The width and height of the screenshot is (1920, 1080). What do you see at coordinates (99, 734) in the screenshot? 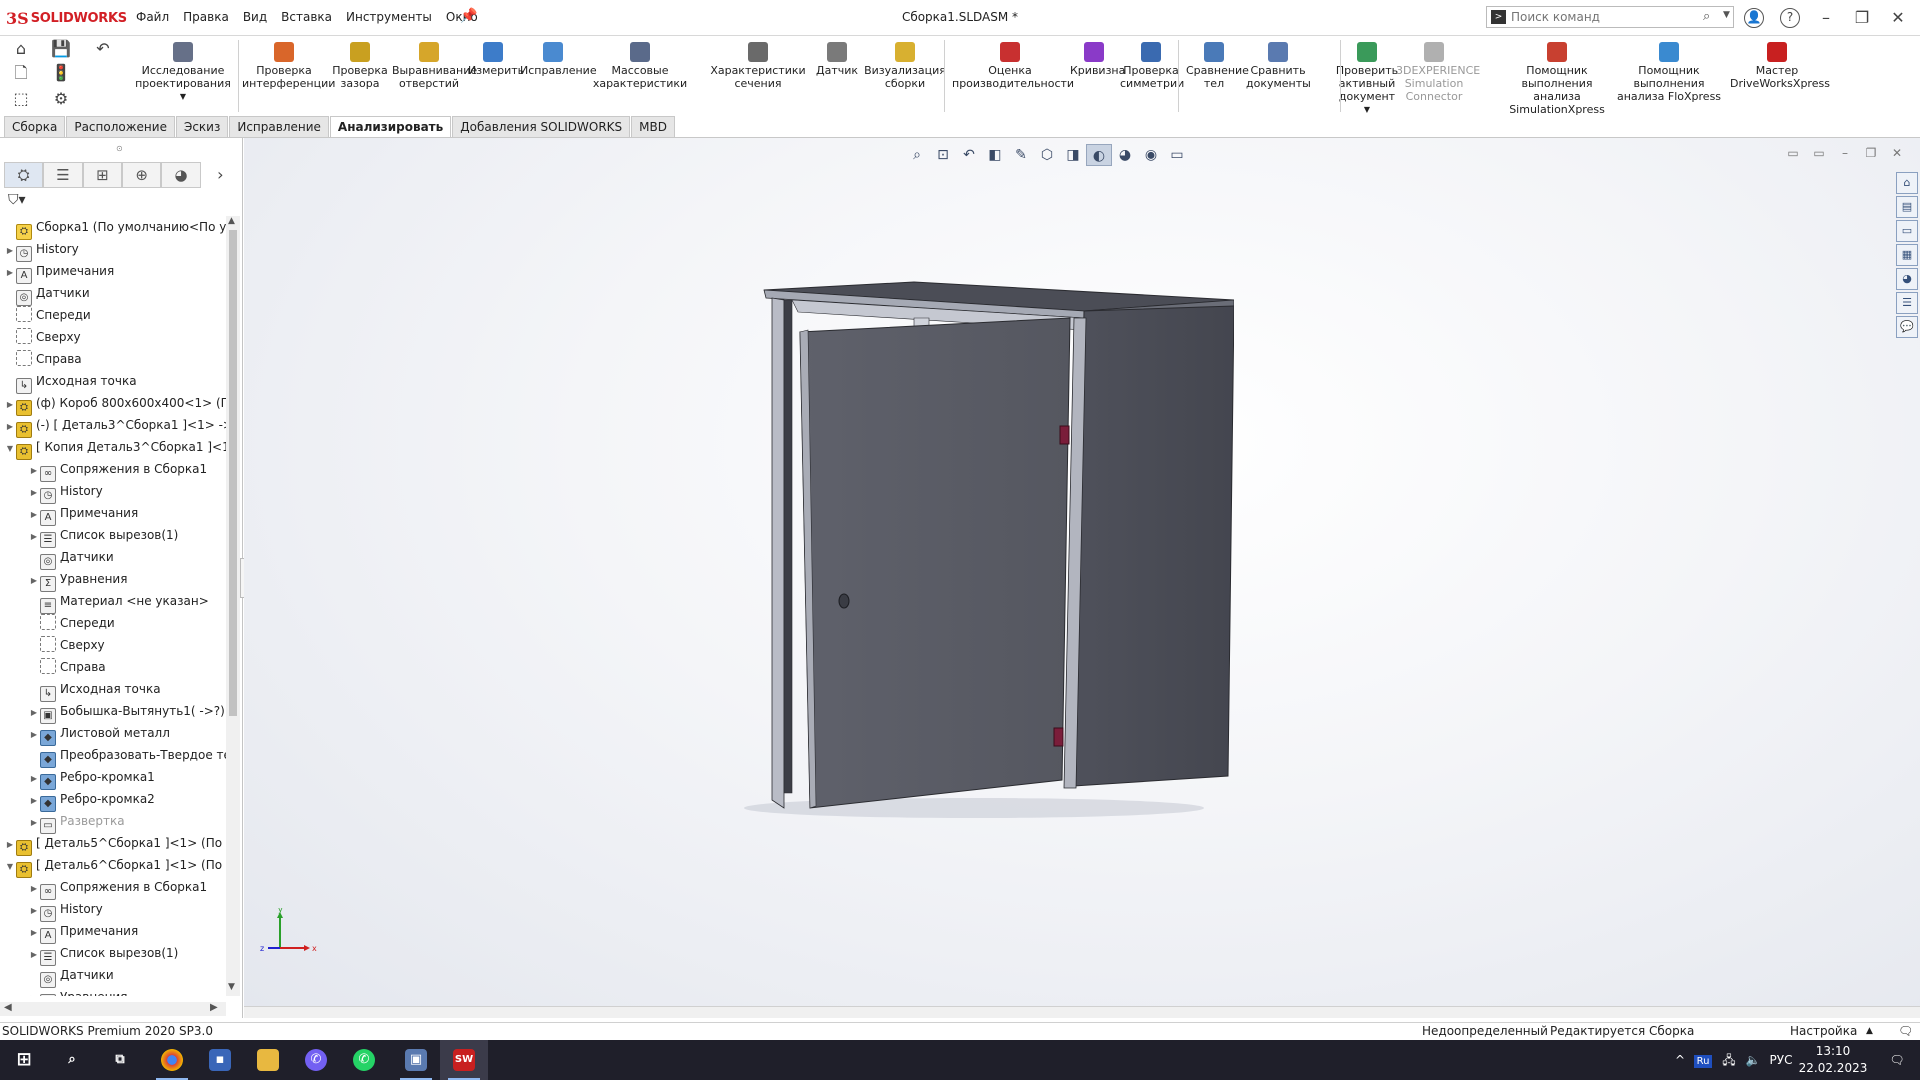
I see `tree-node: ▶ ◆ Листовой металл` at bounding box center [99, 734].